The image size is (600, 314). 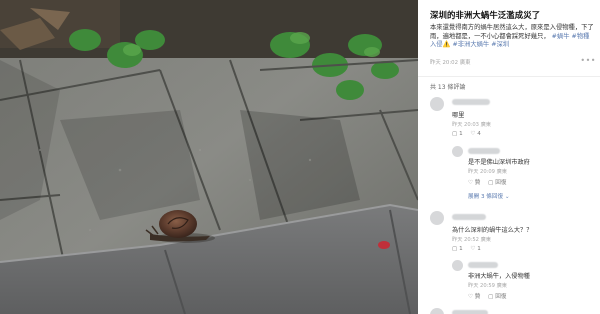 I want to click on post-title: 深圳的非洲大蝸牛泛濫成災了, so click(x=485, y=15).